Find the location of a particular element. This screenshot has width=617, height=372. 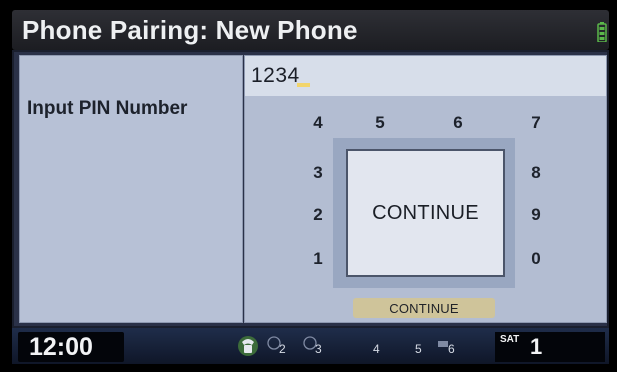

continue-button: CONTINUE is located at coordinates (425, 213).